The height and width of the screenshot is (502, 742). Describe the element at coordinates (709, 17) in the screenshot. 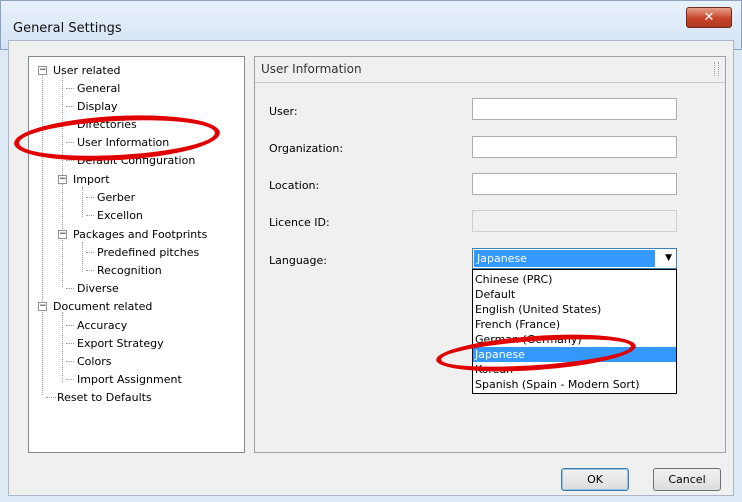

I see `close-button: ✕` at that location.